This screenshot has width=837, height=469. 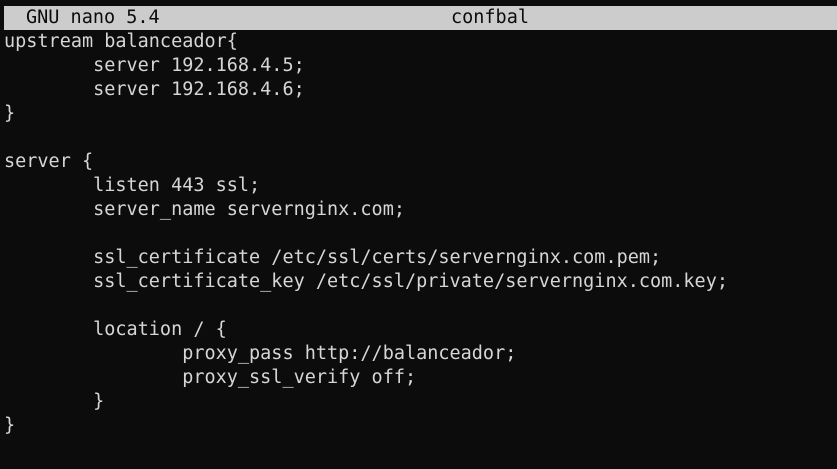 I want to click on nano-title-bar: GNU nano 5.4 confbal, so click(x=420, y=18).